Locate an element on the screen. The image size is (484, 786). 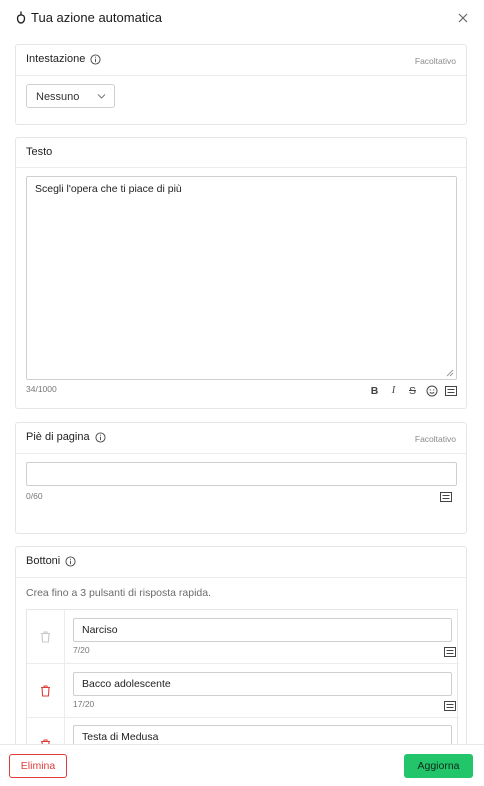
text-label-wrap: Testo is located at coordinates (39, 152).